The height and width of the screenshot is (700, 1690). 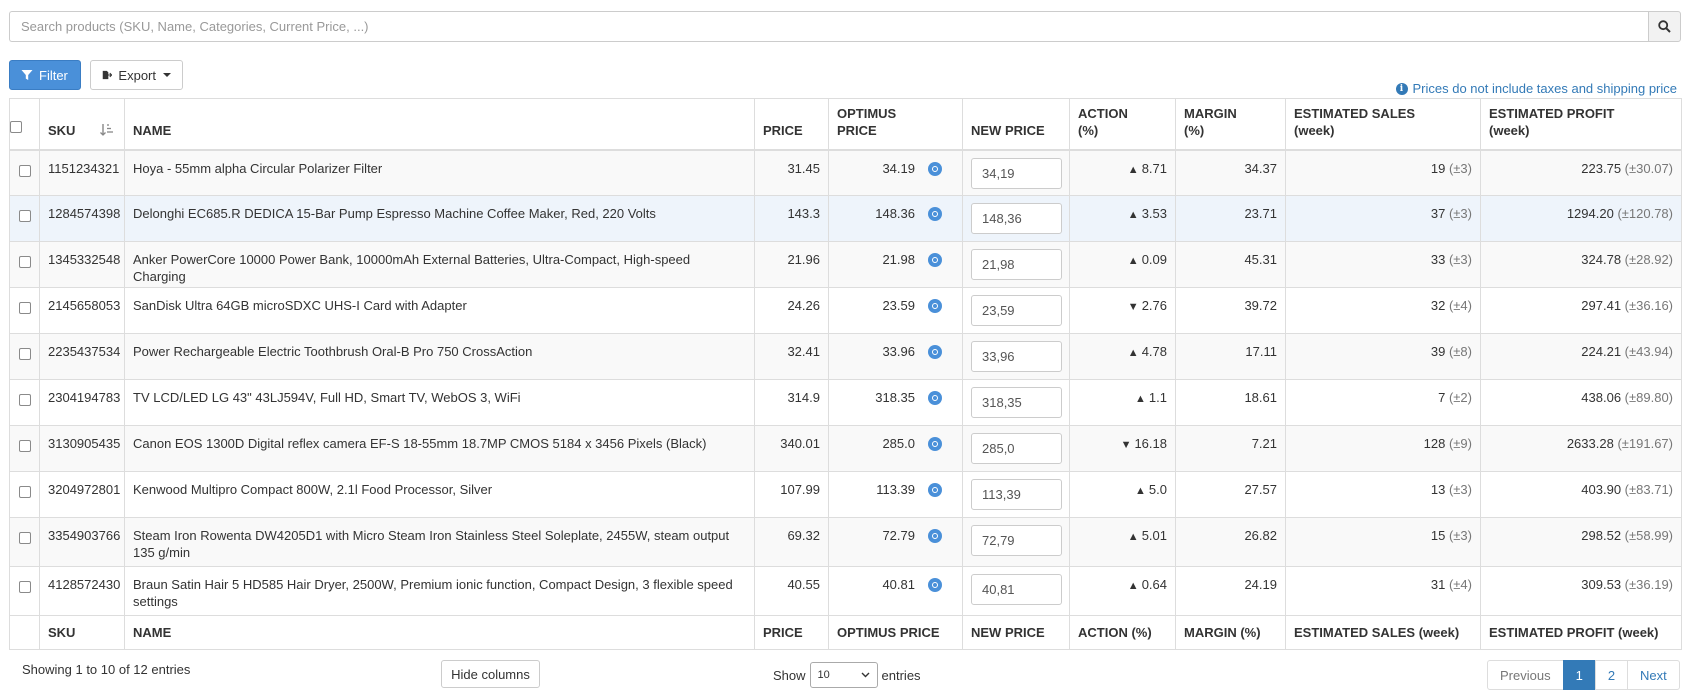 What do you see at coordinates (895, 448) in the screenshot?
I see `cell-optimus-price: 285.0` at bounding box center [895, 448].